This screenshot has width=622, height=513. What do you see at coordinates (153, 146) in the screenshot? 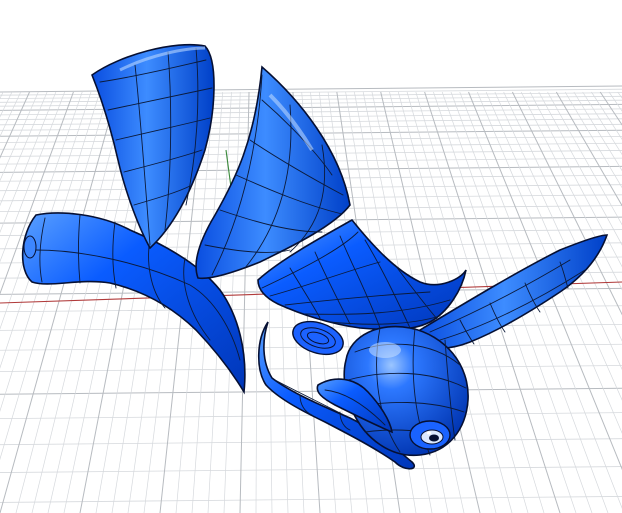
I see `horn-left-surface` at bounding box center [153, 146].